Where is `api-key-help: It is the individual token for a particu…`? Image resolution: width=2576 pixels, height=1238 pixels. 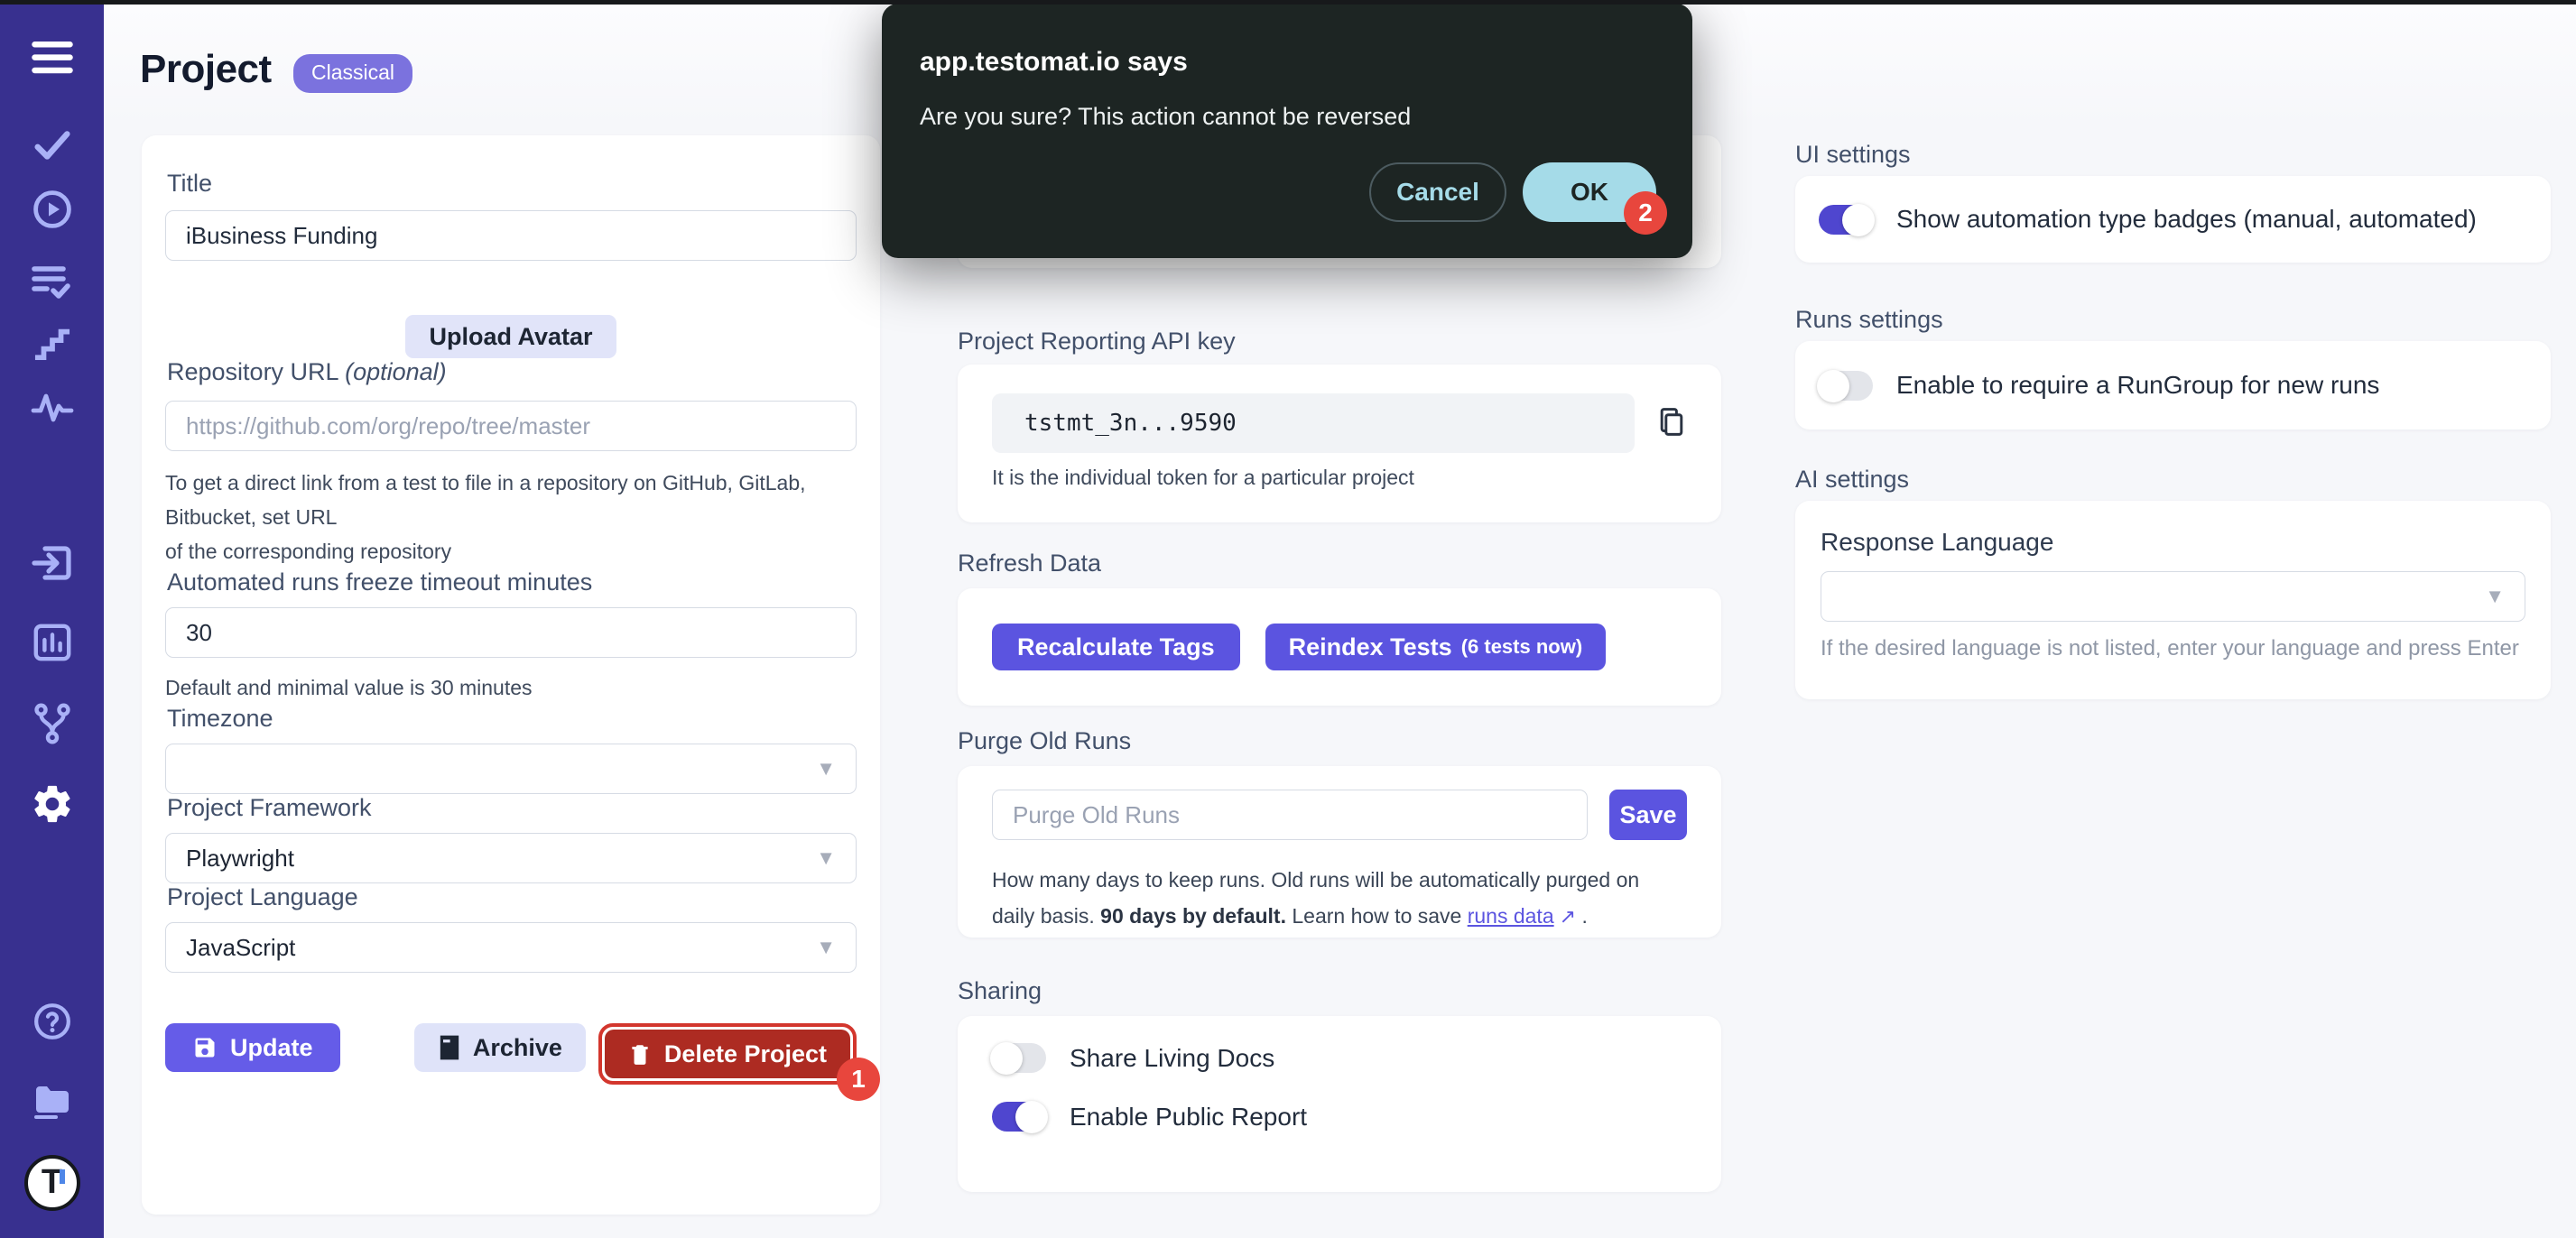 api-key-help: It is the individual token for a particu… is located at coordinates (1203, 478).